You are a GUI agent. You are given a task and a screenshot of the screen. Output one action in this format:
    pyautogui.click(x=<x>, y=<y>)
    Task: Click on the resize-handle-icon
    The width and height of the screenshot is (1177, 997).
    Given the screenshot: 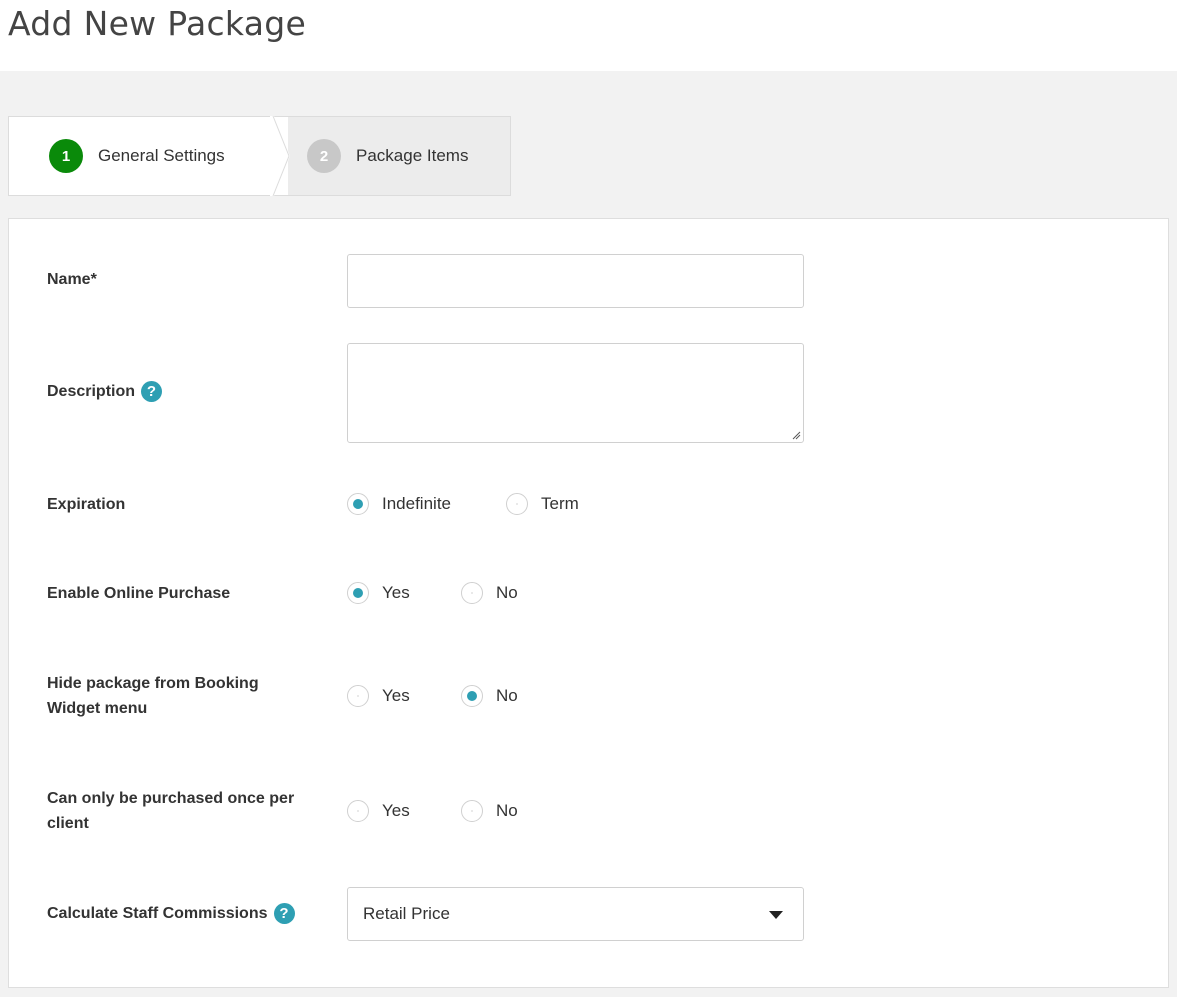 What is the action you would take?
    pyautogui.click(x=796, y=435)
    